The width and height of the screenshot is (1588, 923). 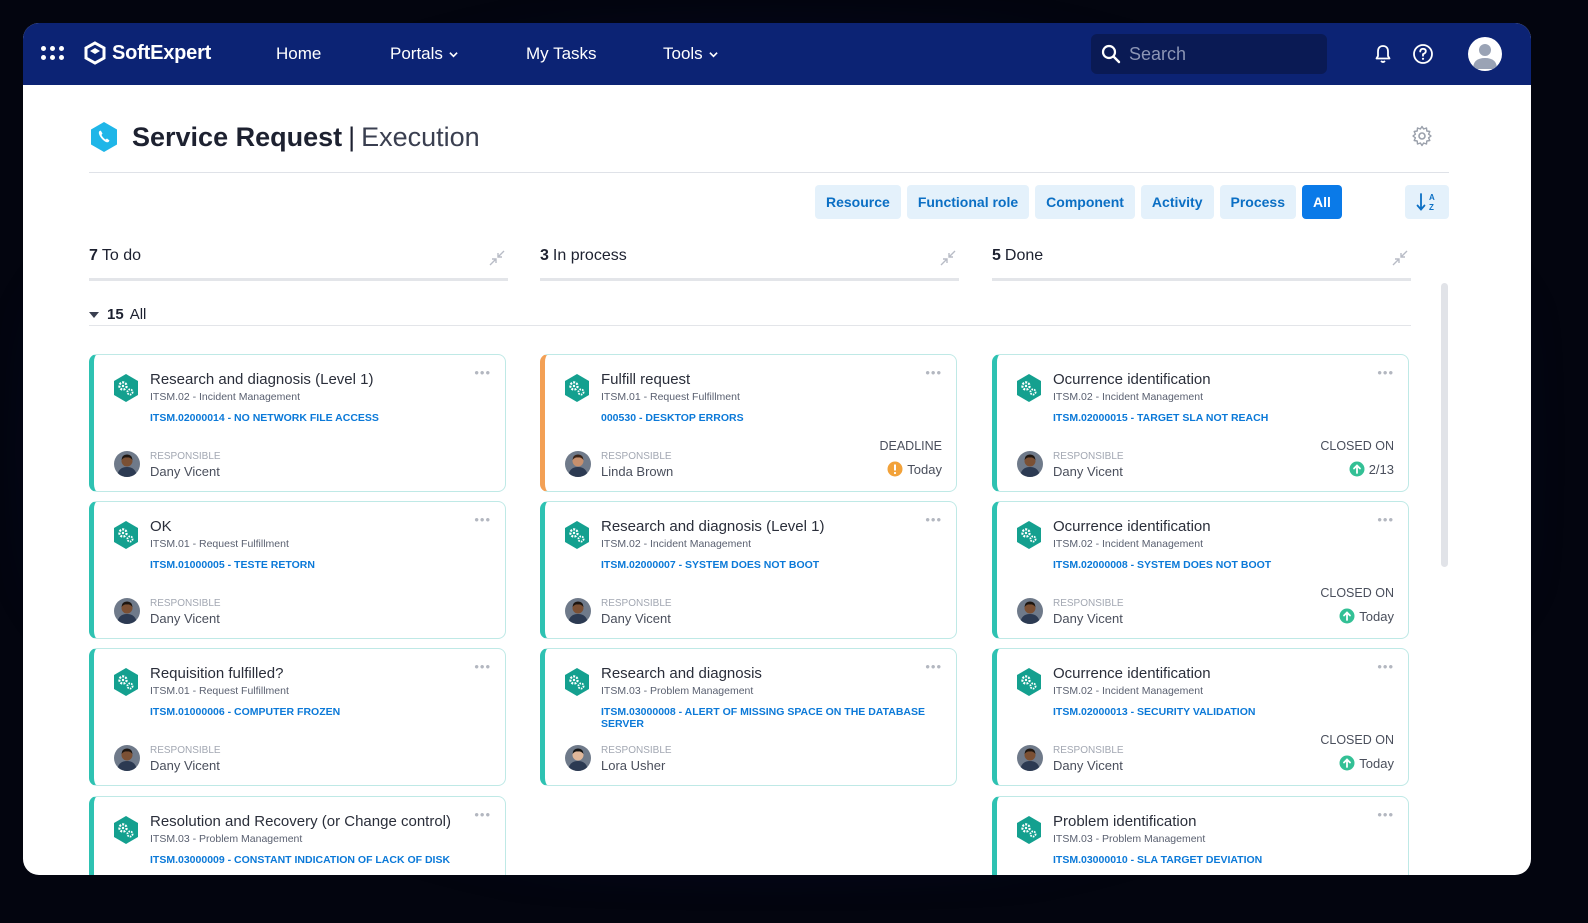 I want to click on help-icon, so click(x=1423, y=54).